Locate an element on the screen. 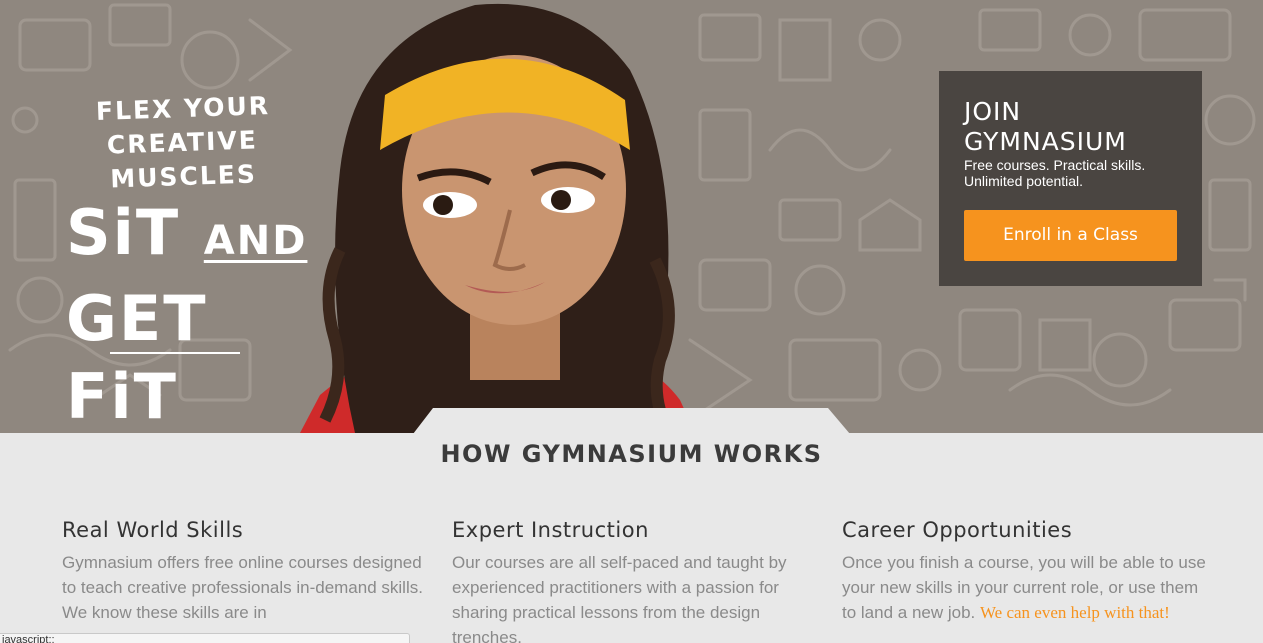 The image size is (1263, 643). how-it-works-title: HOW GYMNASIUM WORKS is located at coordinates (631, 454).